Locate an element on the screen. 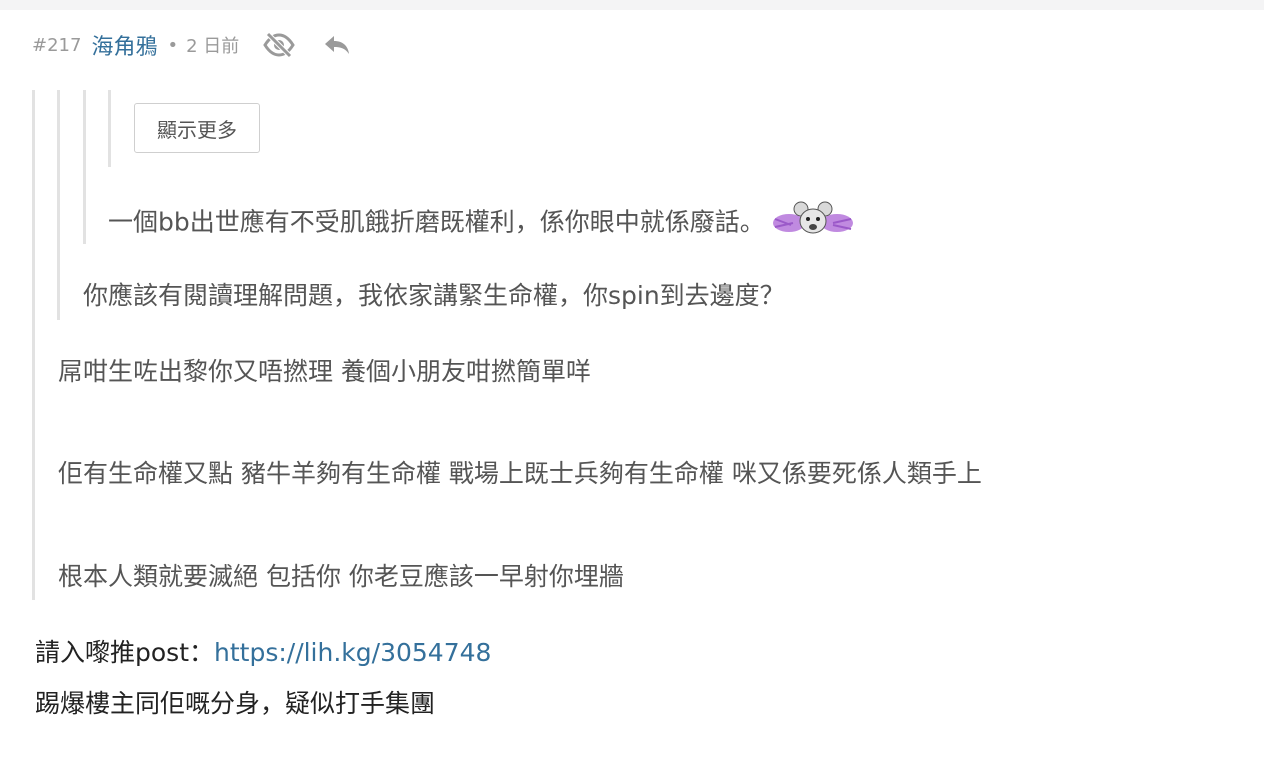 Image resolution: width=1264 pixels, height=762 pixels. quote-level3-content: 一個bb出世應有不受肌餓折磨既權利，係你眼中就係廢話。 is located at coordinates (436, 222).